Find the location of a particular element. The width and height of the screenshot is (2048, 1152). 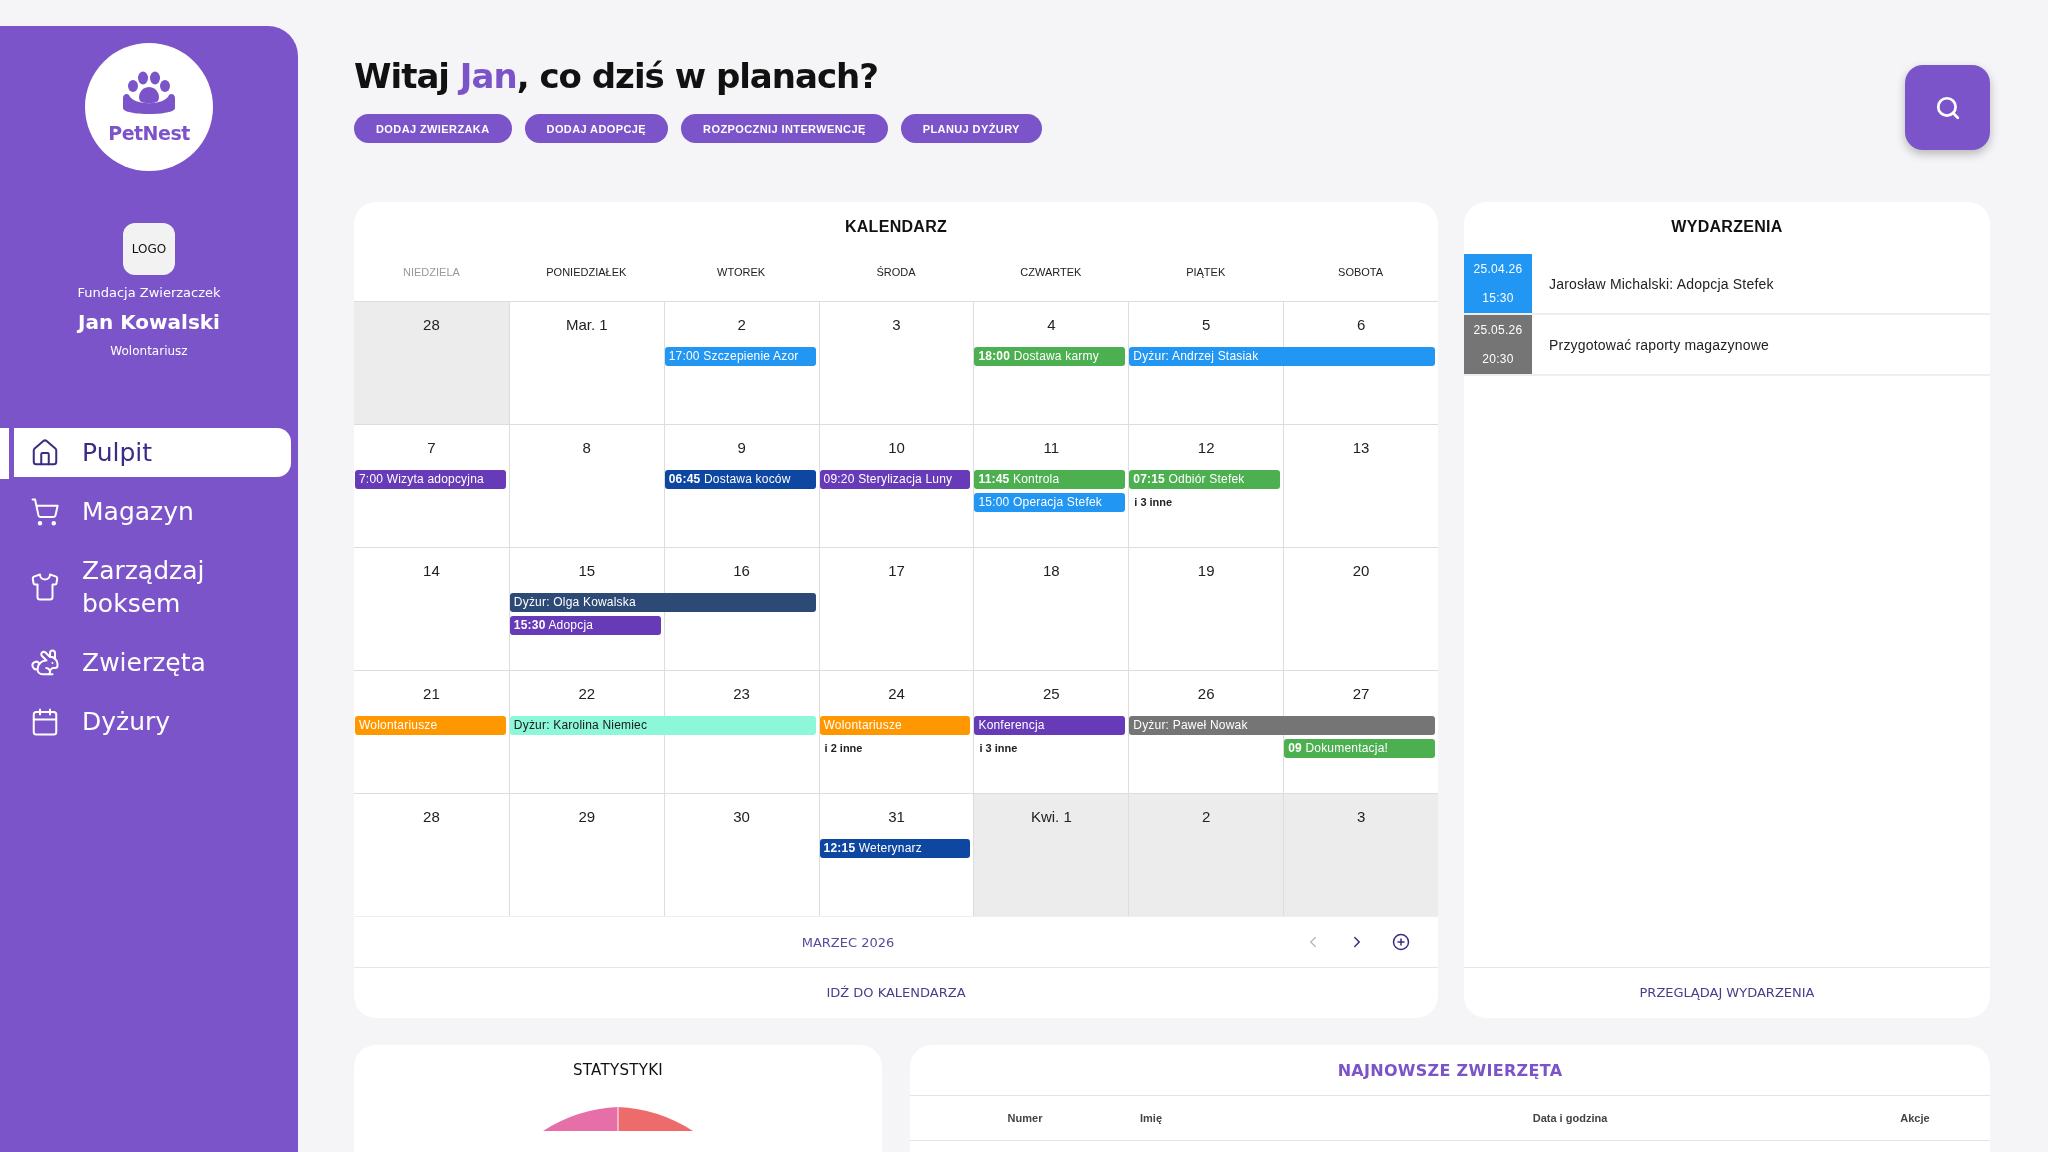

nav-item: Zwierzęta is located at coordinates (152, 662).